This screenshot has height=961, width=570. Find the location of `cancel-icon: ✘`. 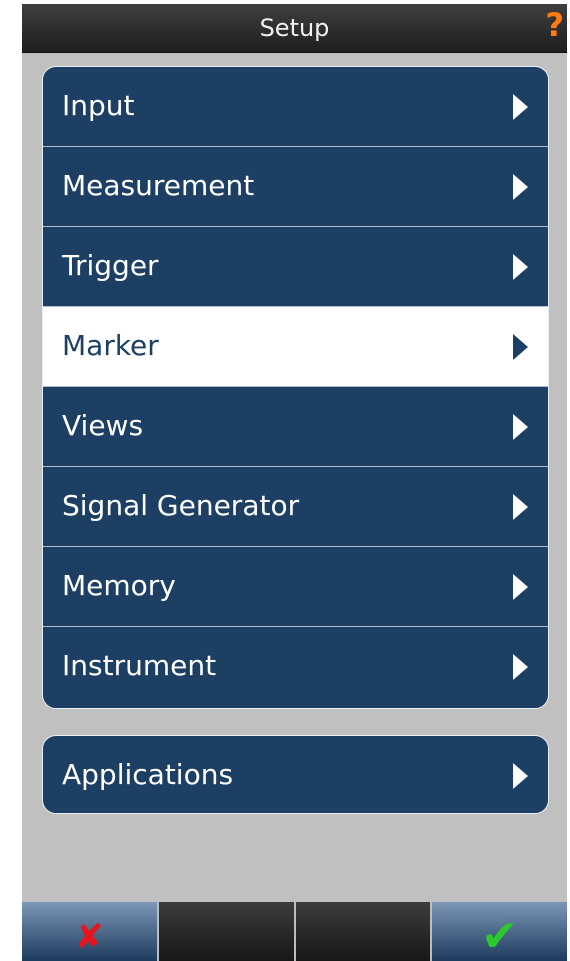

cancel-icon: ✘ is located at coordinates (89, 937).